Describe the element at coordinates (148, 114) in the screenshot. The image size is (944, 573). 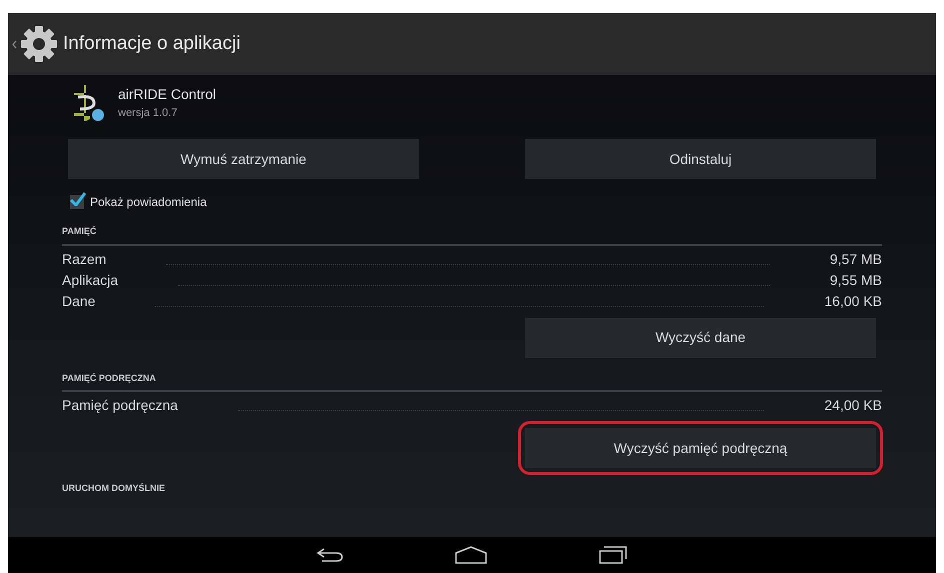
I see `app-version: wersja 1.0.7` at that location.